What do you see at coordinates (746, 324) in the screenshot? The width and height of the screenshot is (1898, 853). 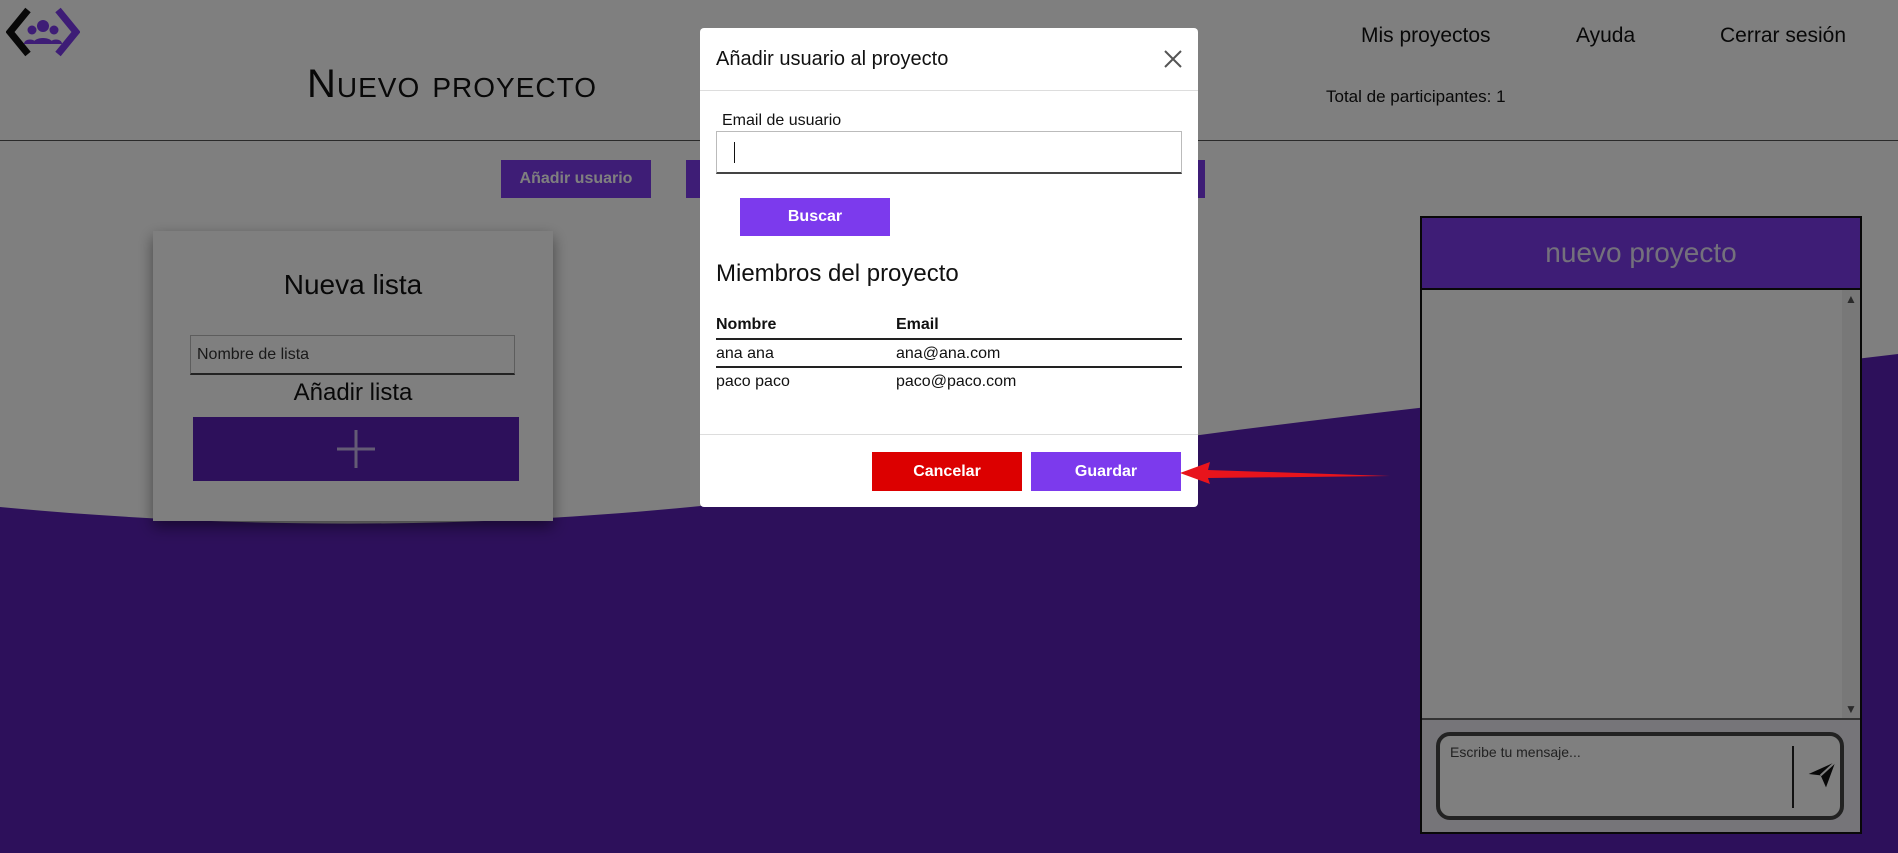 I see `column-header-name: Nombre` at bounding box center [746, 324].